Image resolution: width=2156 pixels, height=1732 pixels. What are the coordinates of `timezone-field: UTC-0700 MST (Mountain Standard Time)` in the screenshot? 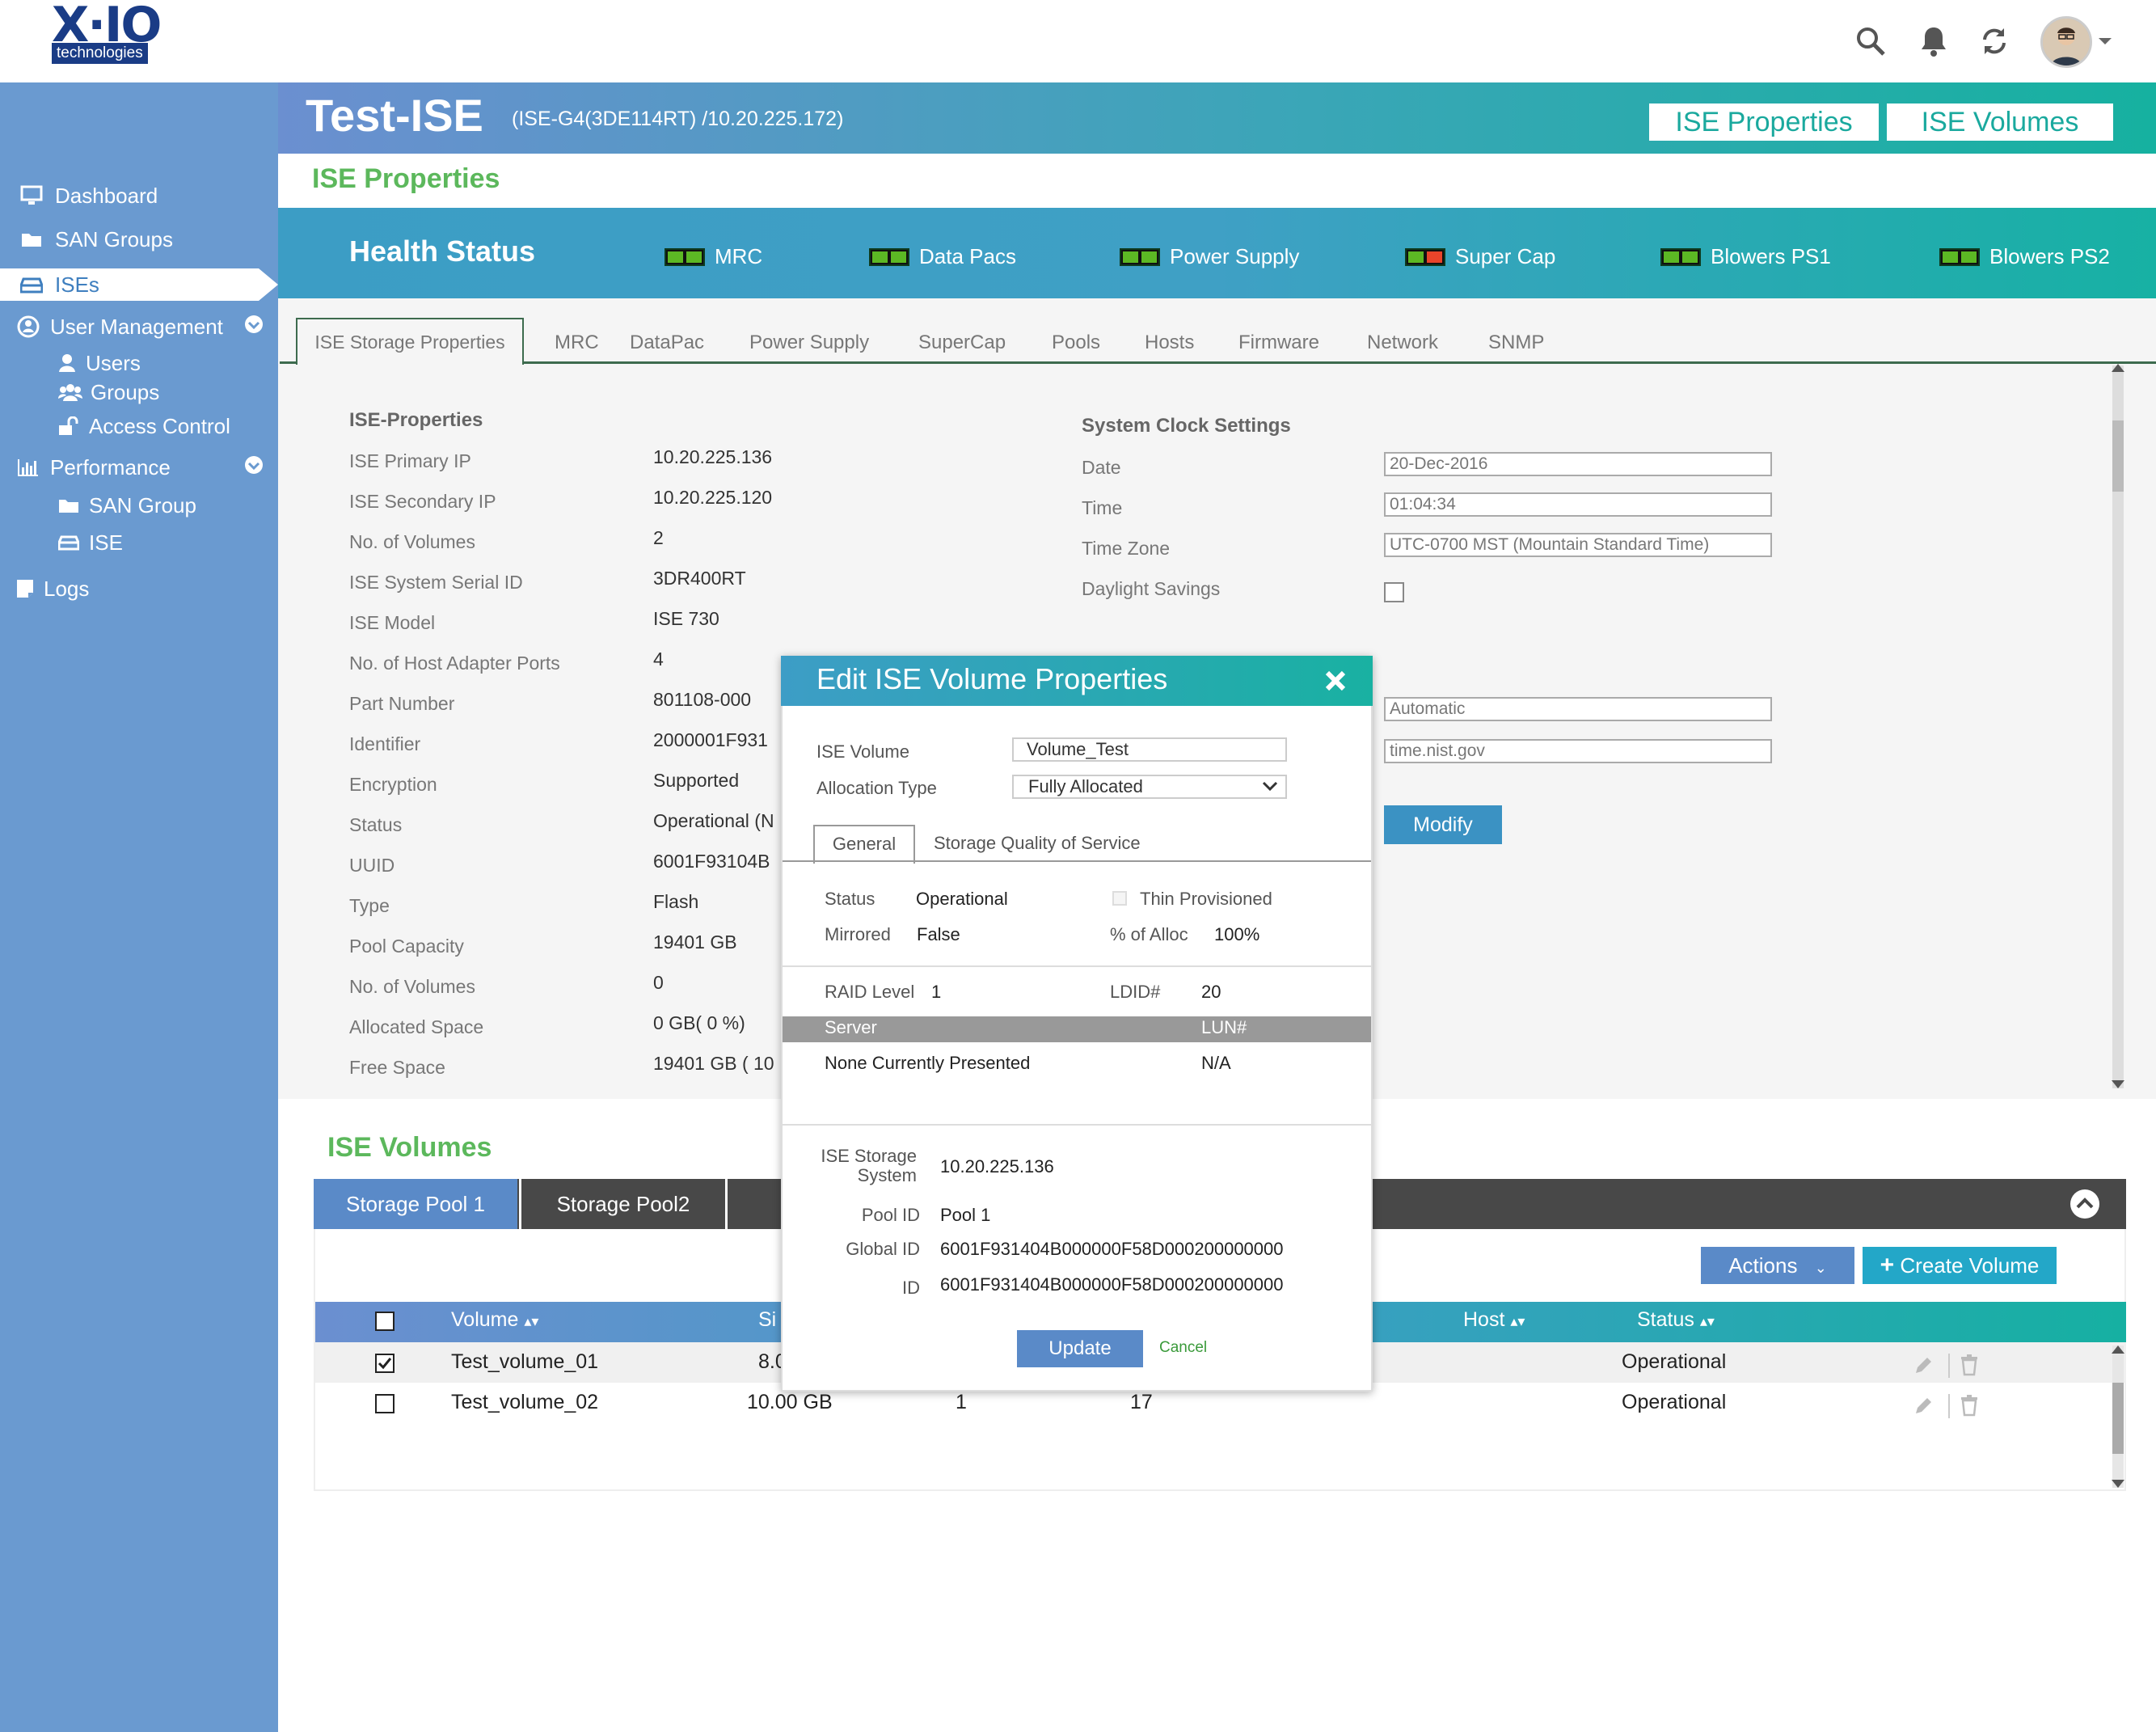 It's located at (1578, 545).